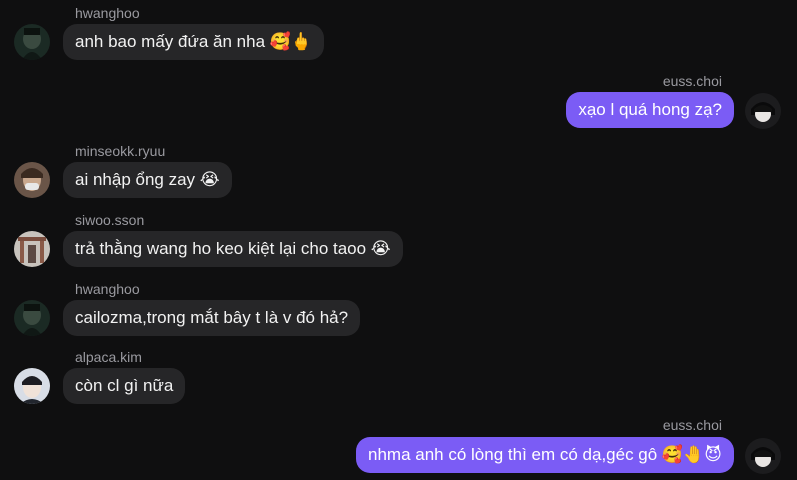 This screenshot has width=797, height=480. Describe the element at coordinates (194, 42) in the screenshot. I see `message-bubble: anh bao mấy đứa ăn nha 🥰🖕` at that location.